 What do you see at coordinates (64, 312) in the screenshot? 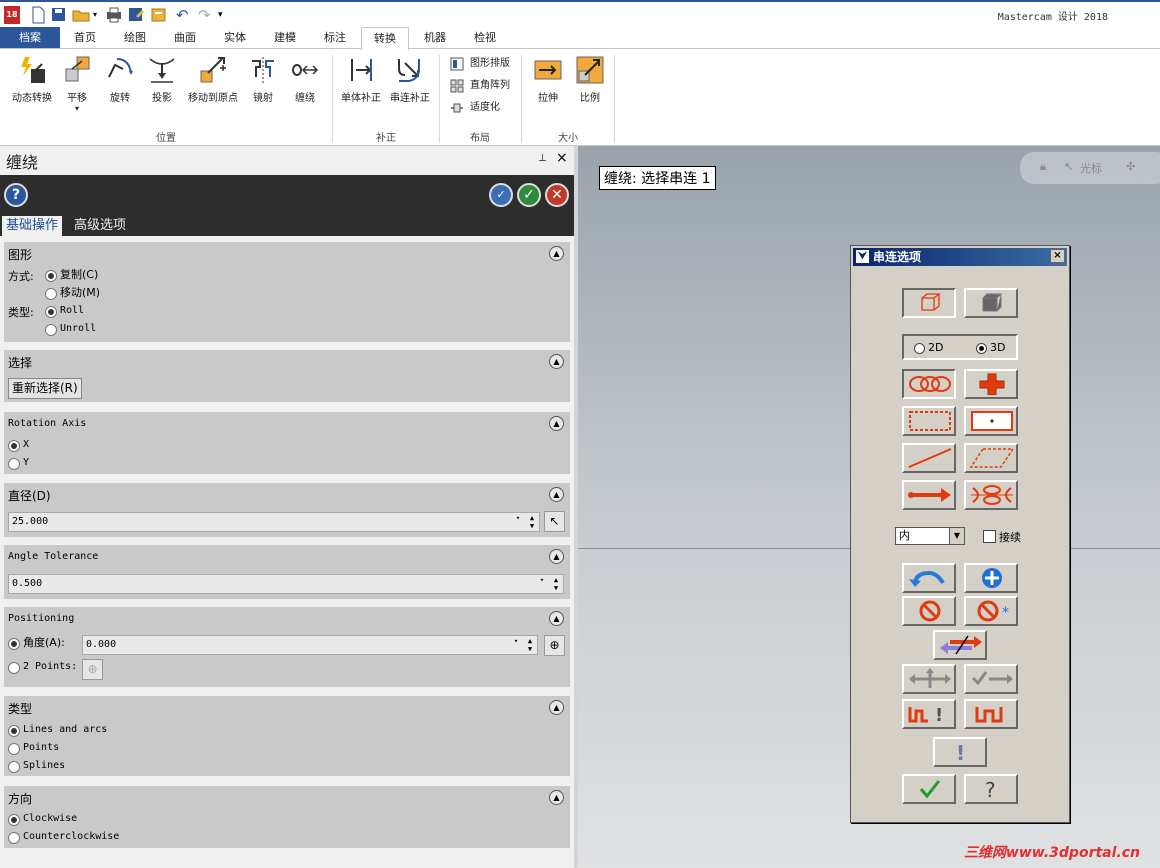
I see `roll-radio: Roll` at bounding box center [64, 312].